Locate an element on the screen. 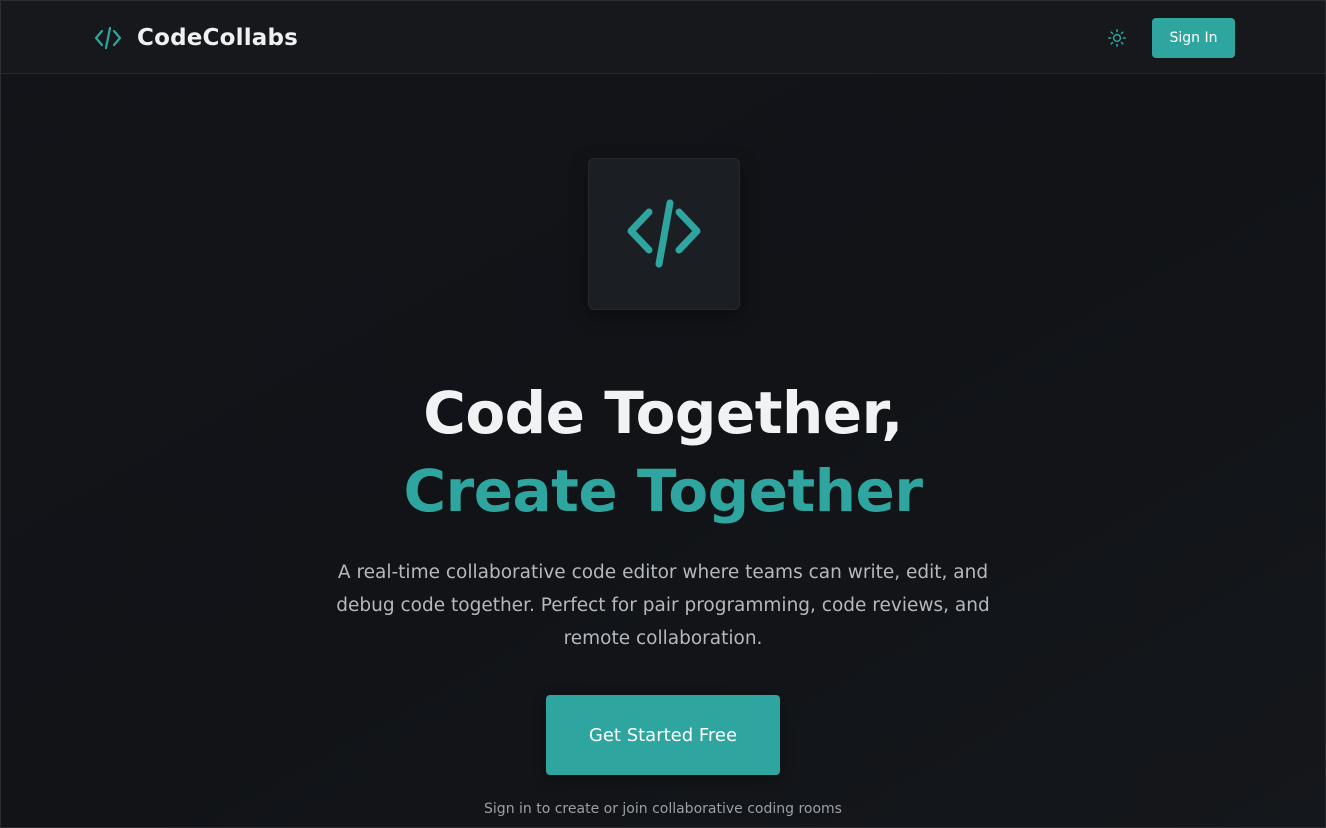 The image size is (1326, 828). sun-icon is located at coordinates (1117, 38).